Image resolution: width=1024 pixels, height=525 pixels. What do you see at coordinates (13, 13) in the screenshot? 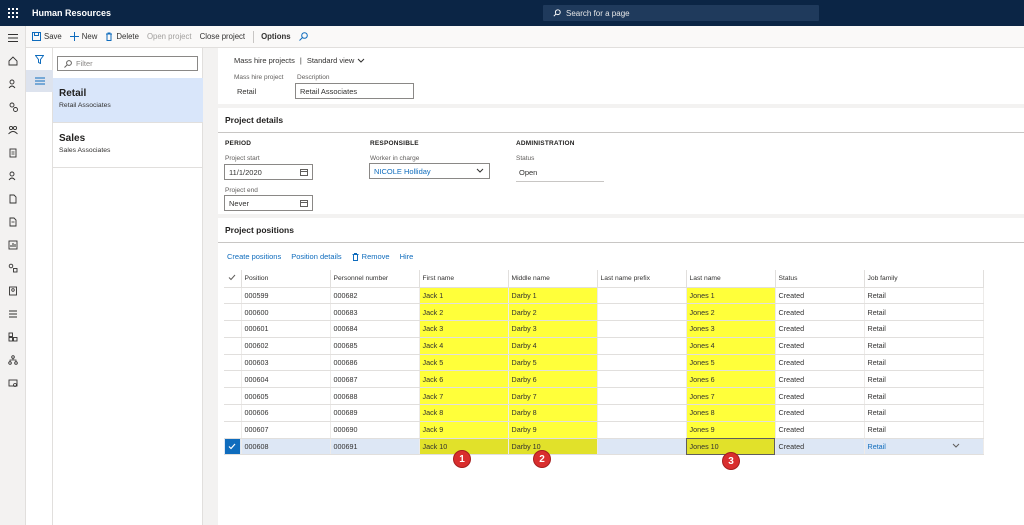
I see `app-launcher-icon` at bounding box center [13, 13].